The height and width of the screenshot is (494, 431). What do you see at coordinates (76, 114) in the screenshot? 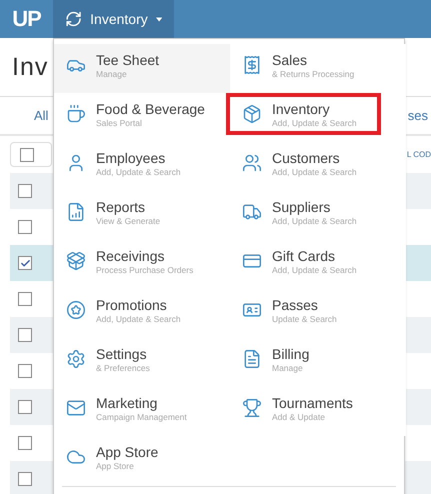
I see `coffee-cup-icon` at bounding box center [76, 114].